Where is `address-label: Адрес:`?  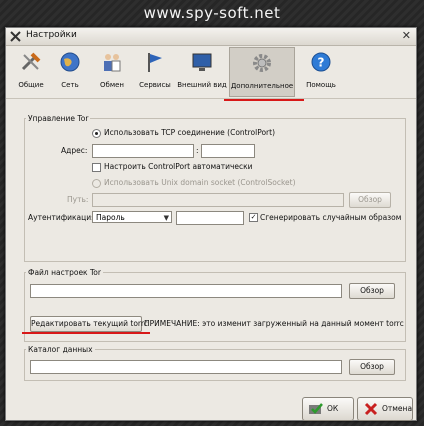 address-label: Адрес: is located at coordinates (74, 150).